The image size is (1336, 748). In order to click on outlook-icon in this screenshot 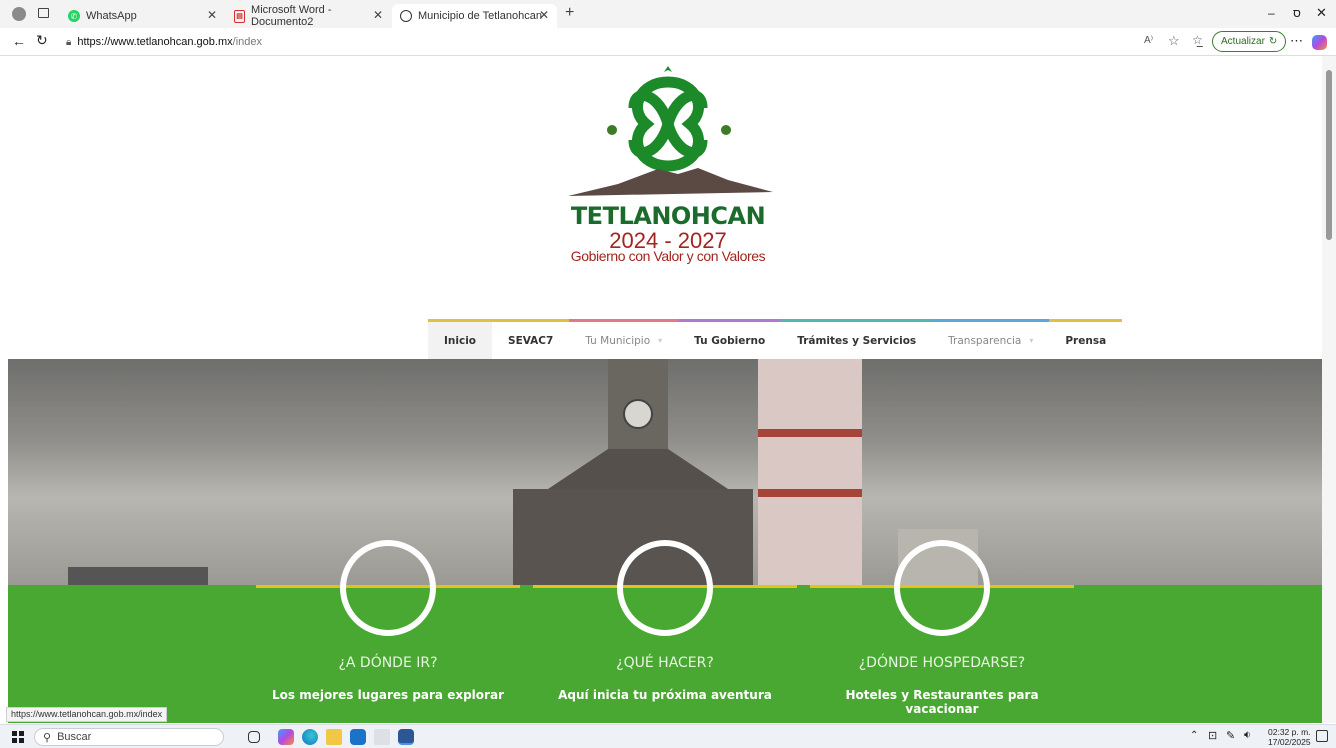, I will do `click(358, 737)`.